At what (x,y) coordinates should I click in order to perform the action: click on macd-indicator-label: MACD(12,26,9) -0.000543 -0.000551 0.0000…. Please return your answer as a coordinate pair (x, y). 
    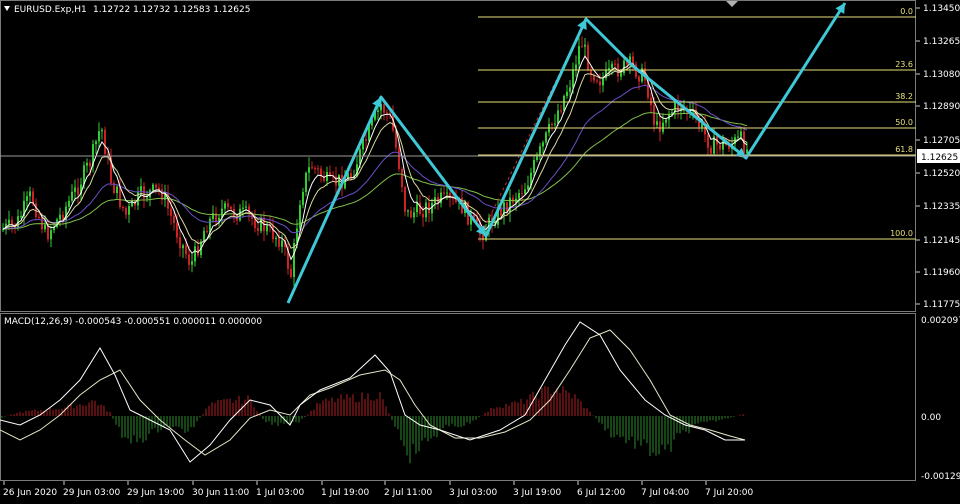
    Looking at the image, I should click on (133, 322).